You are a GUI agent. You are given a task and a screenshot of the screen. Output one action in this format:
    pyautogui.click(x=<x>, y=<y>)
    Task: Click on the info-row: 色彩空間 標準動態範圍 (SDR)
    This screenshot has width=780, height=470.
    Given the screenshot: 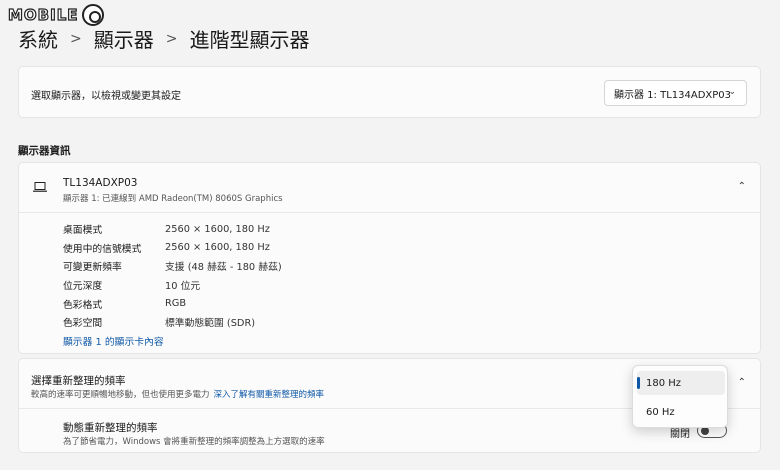 What is the action you would take?
    pyautogui.click(x=159, y=324)
    